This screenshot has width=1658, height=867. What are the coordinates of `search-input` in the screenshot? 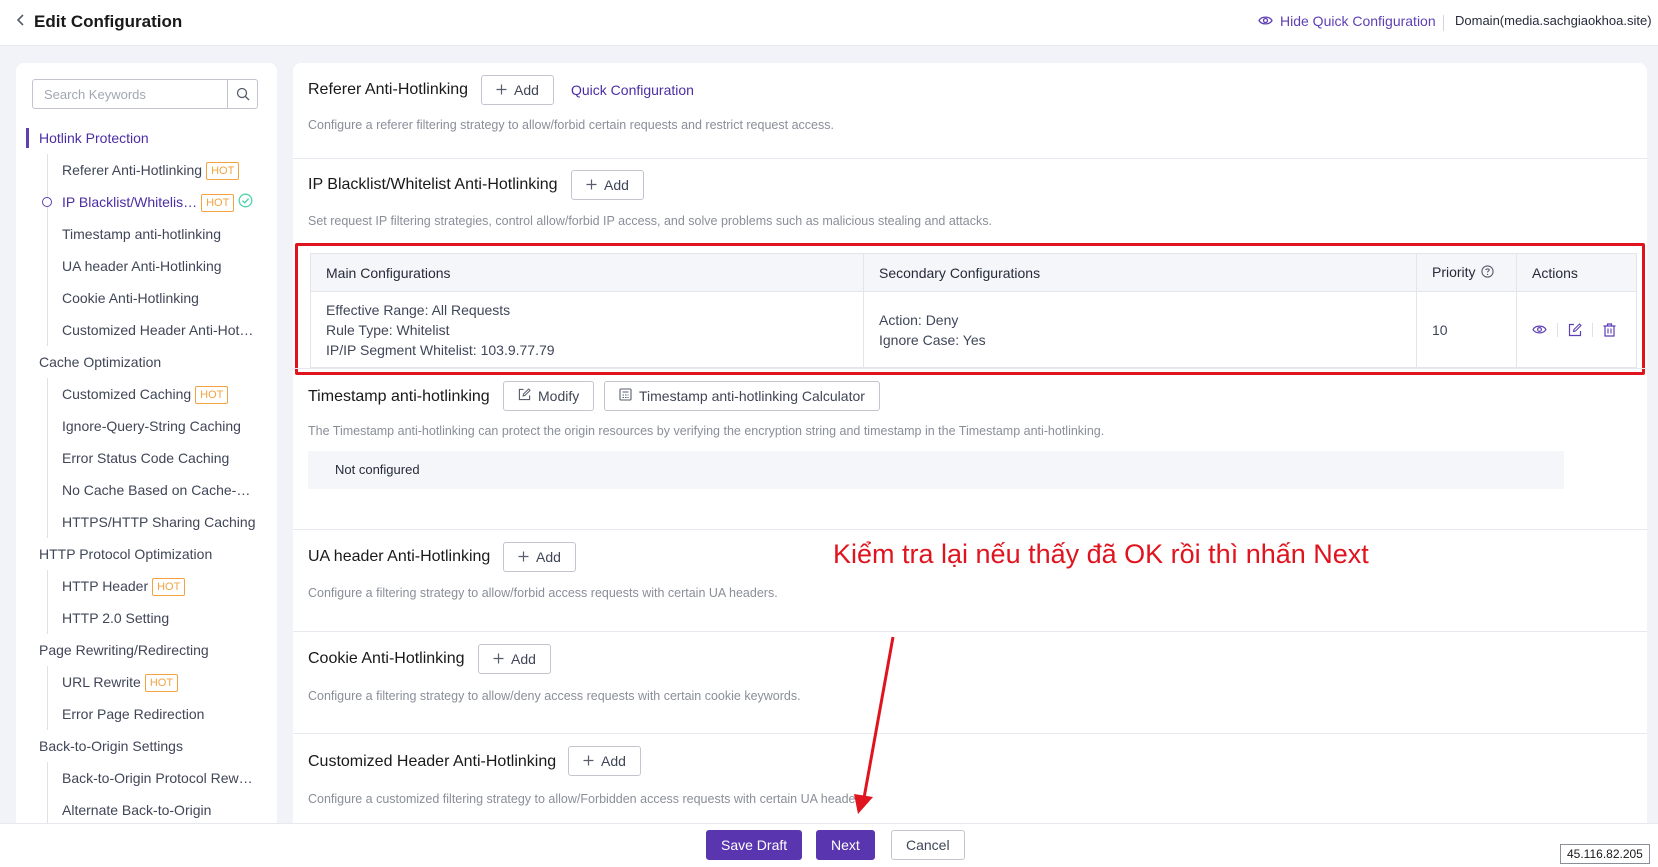 It's located at (130, 94).